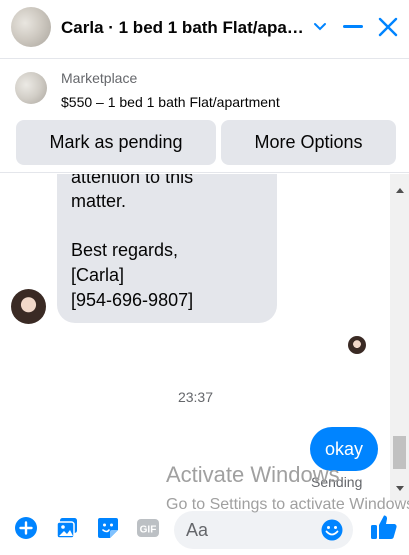  Describe the element at coordinates (399, 488) in the screenshot. I see `scroll-down-arrow-icon` at that location.